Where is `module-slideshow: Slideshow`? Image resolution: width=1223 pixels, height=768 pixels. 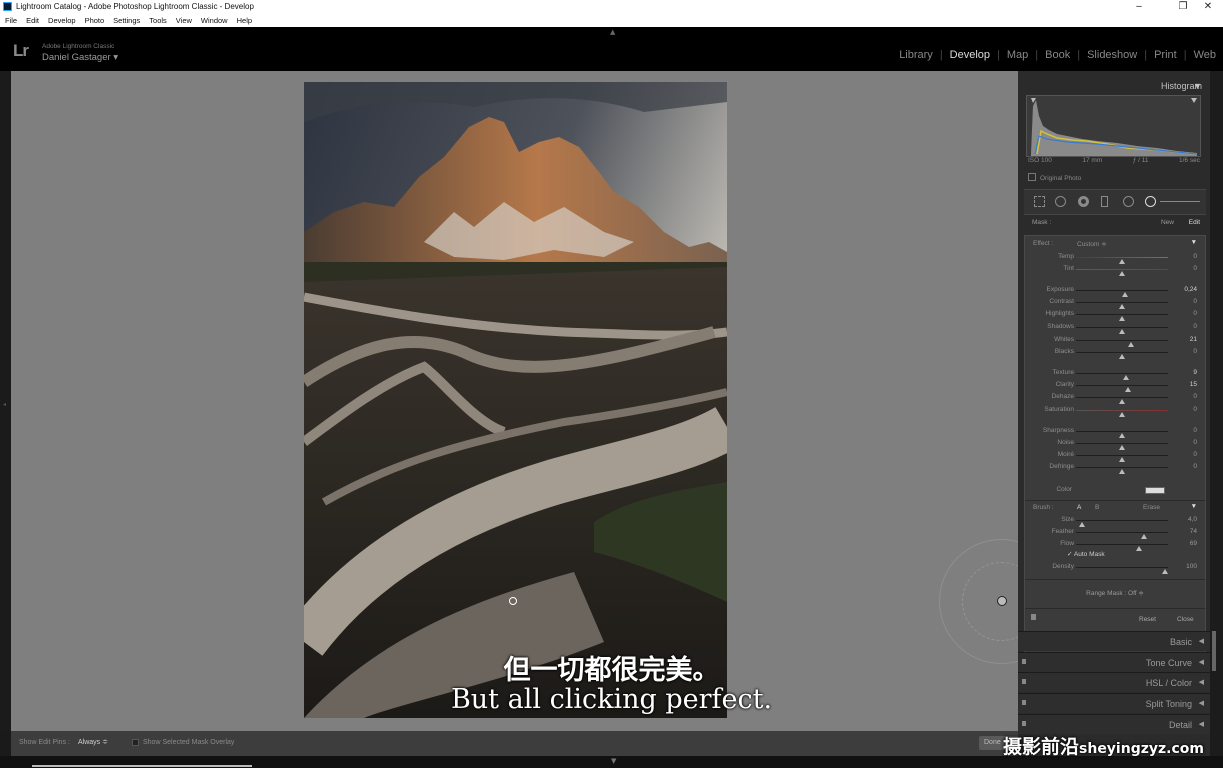 module-slideshow: Slideshow is located at coordinates (1112, 55).